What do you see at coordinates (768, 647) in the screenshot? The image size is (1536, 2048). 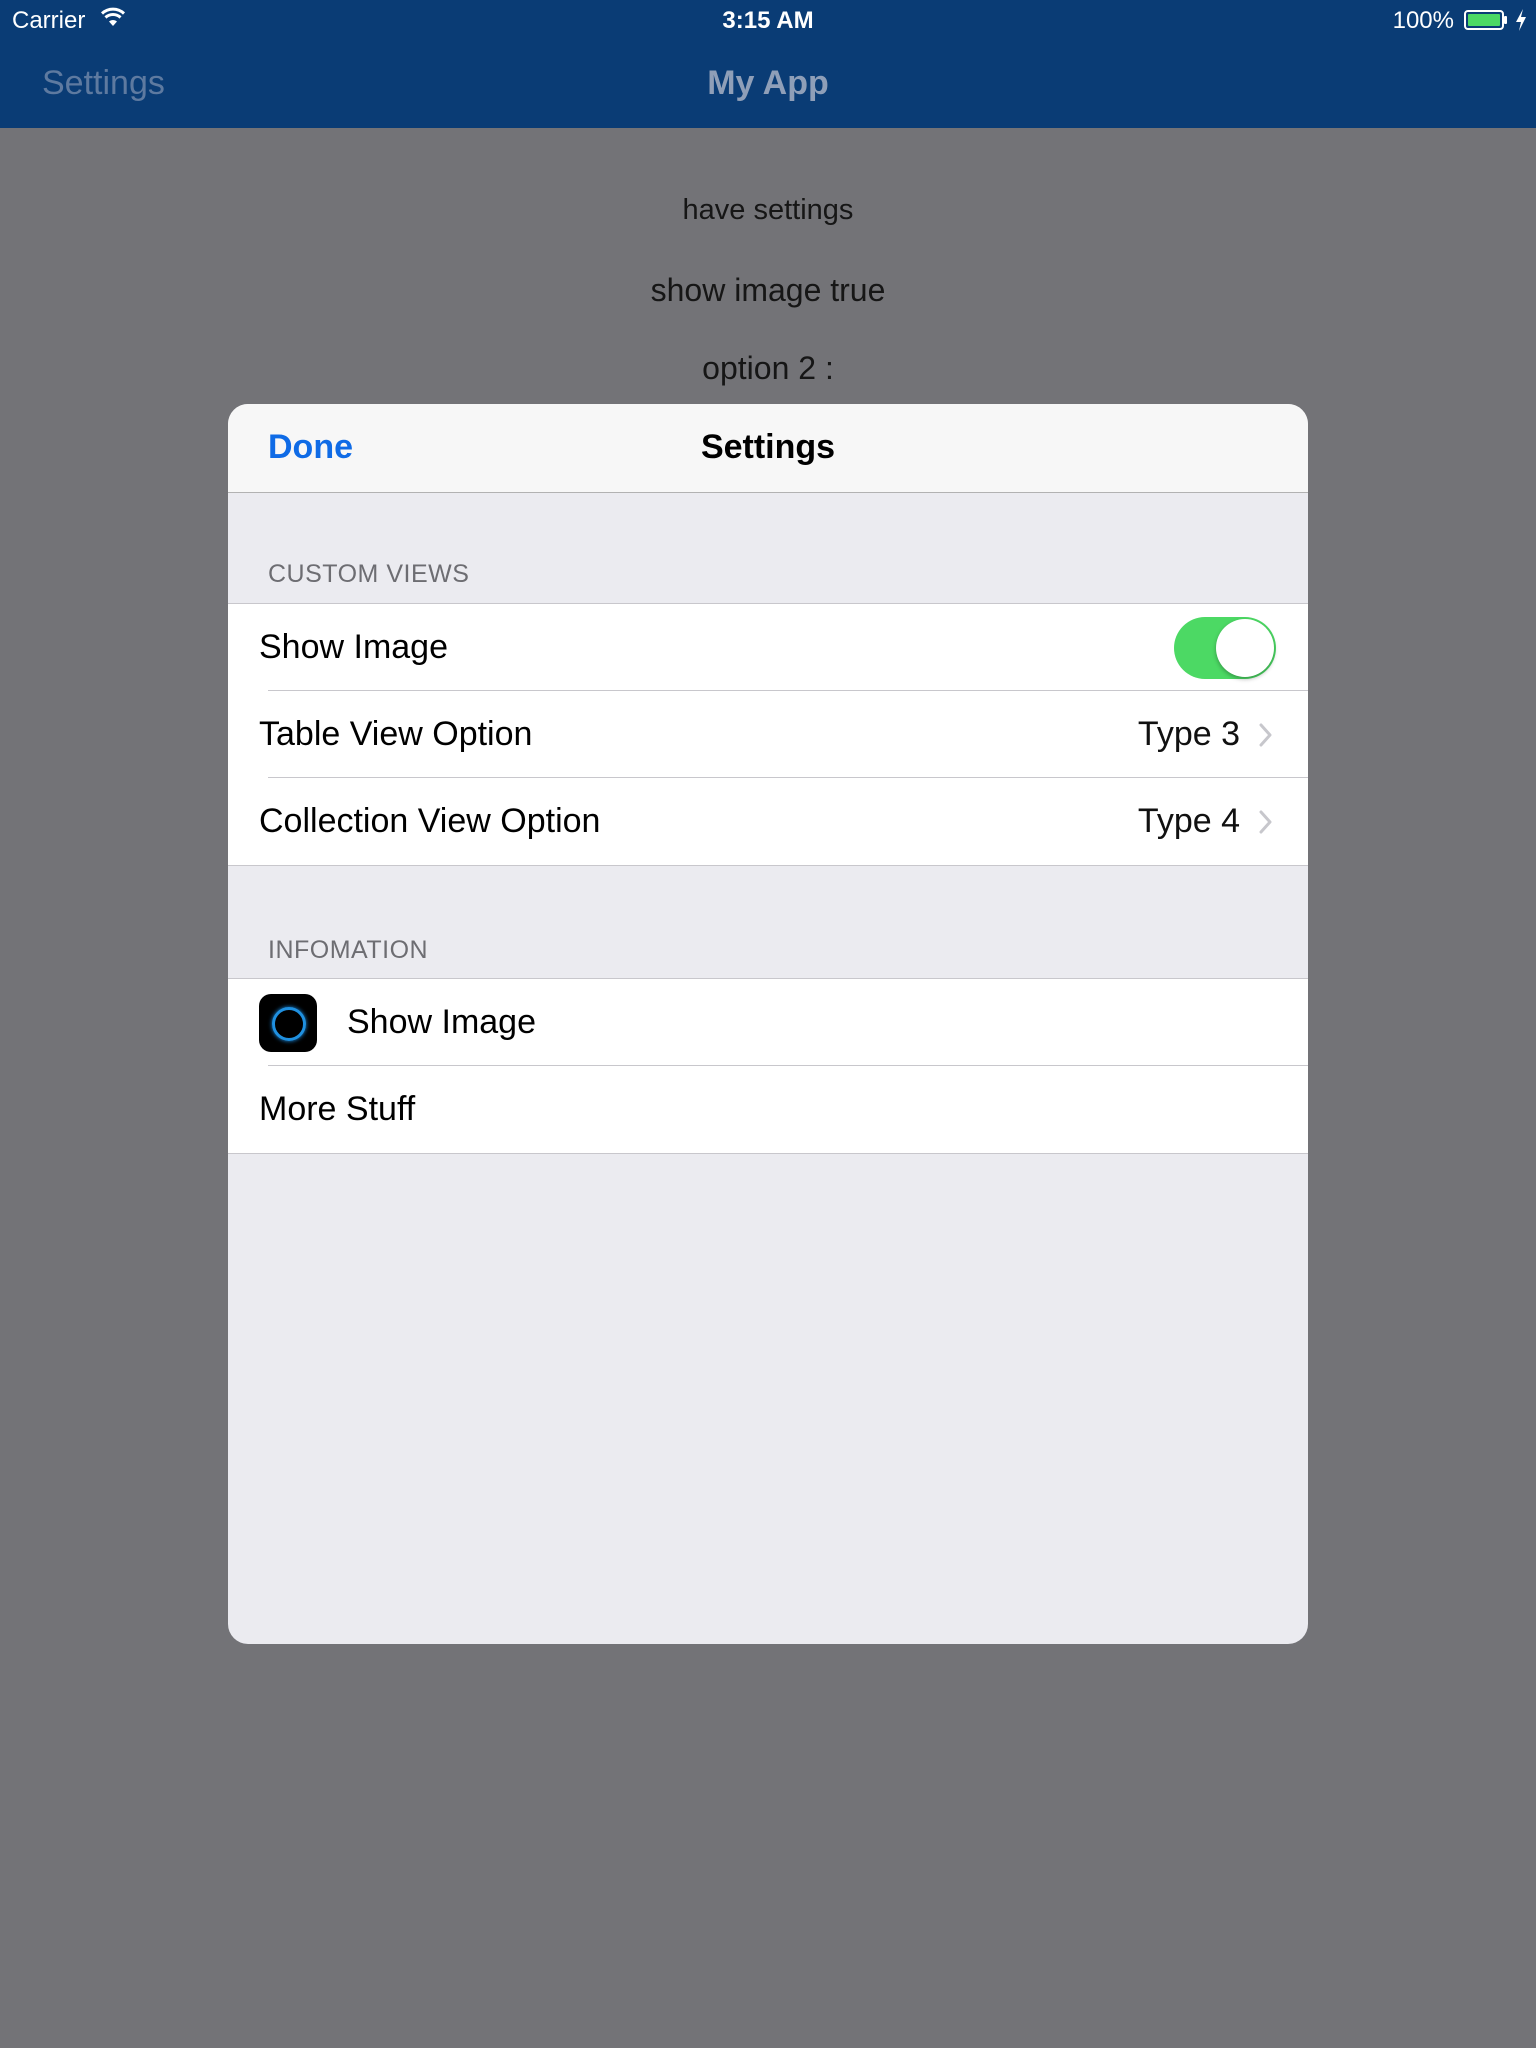 I see `show-image-toggle-row: Show Image` at bounding box center [768, 647].